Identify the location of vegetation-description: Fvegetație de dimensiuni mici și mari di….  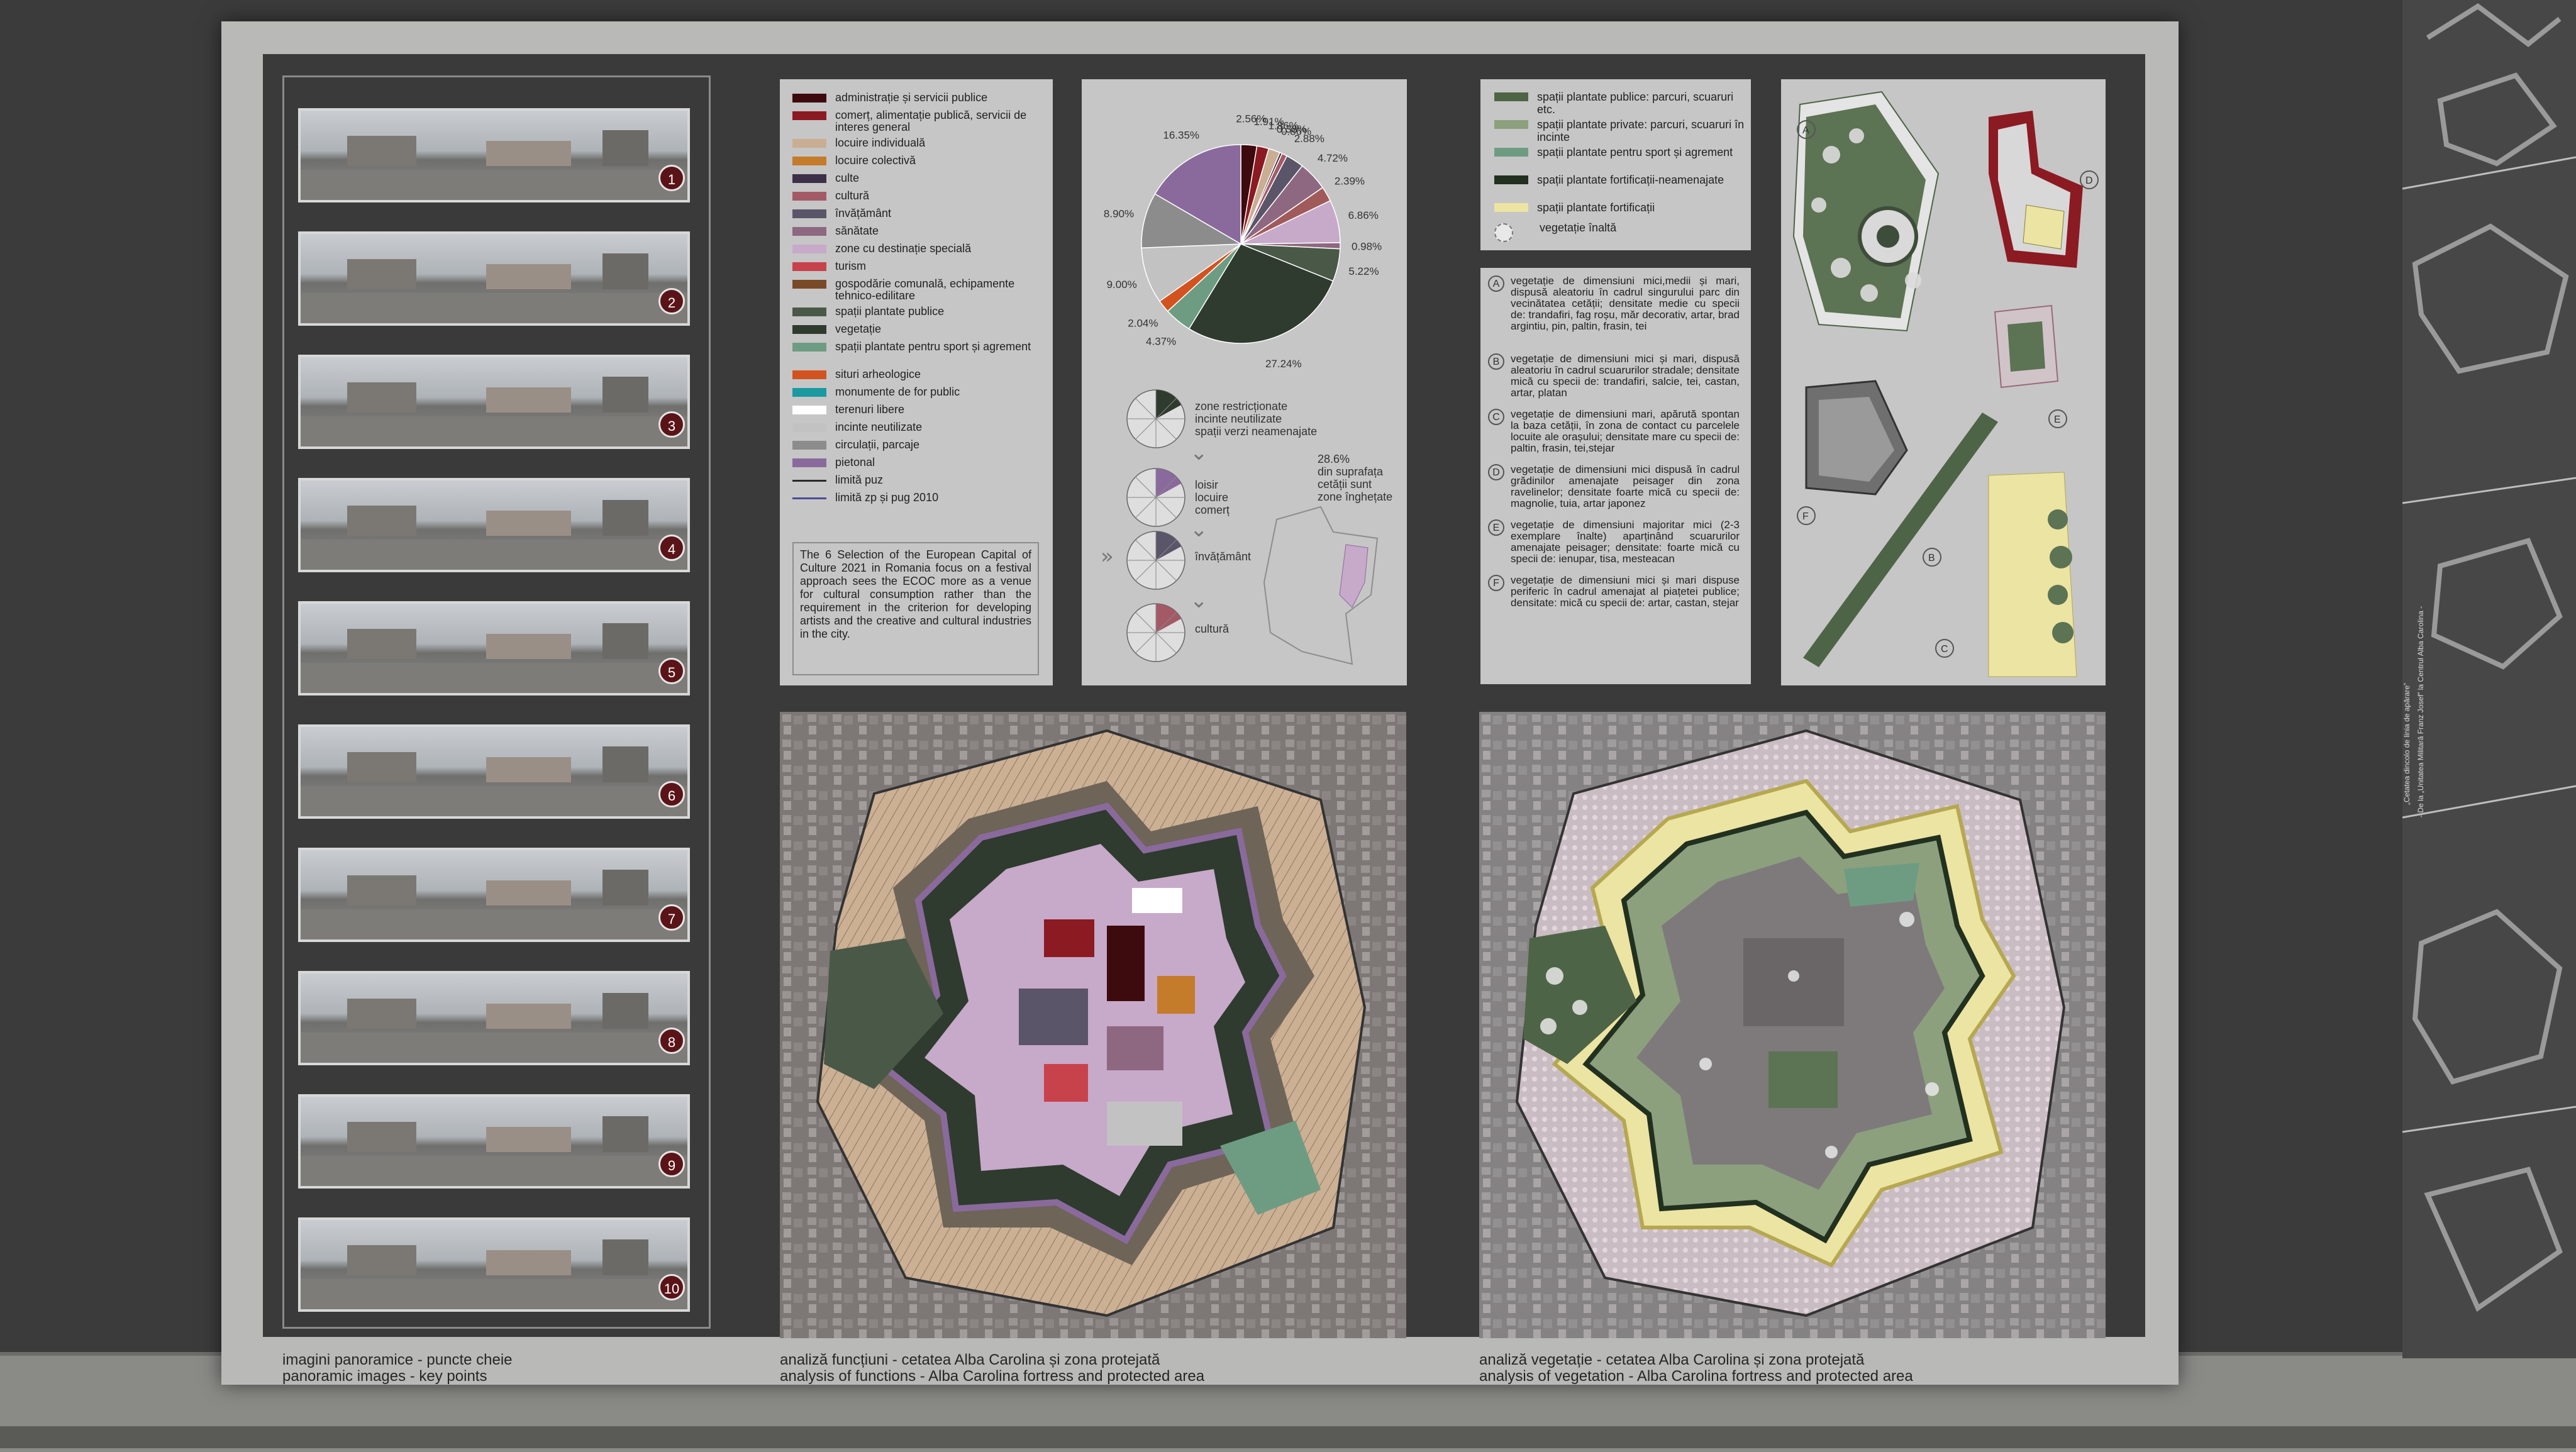
(1614, 592).